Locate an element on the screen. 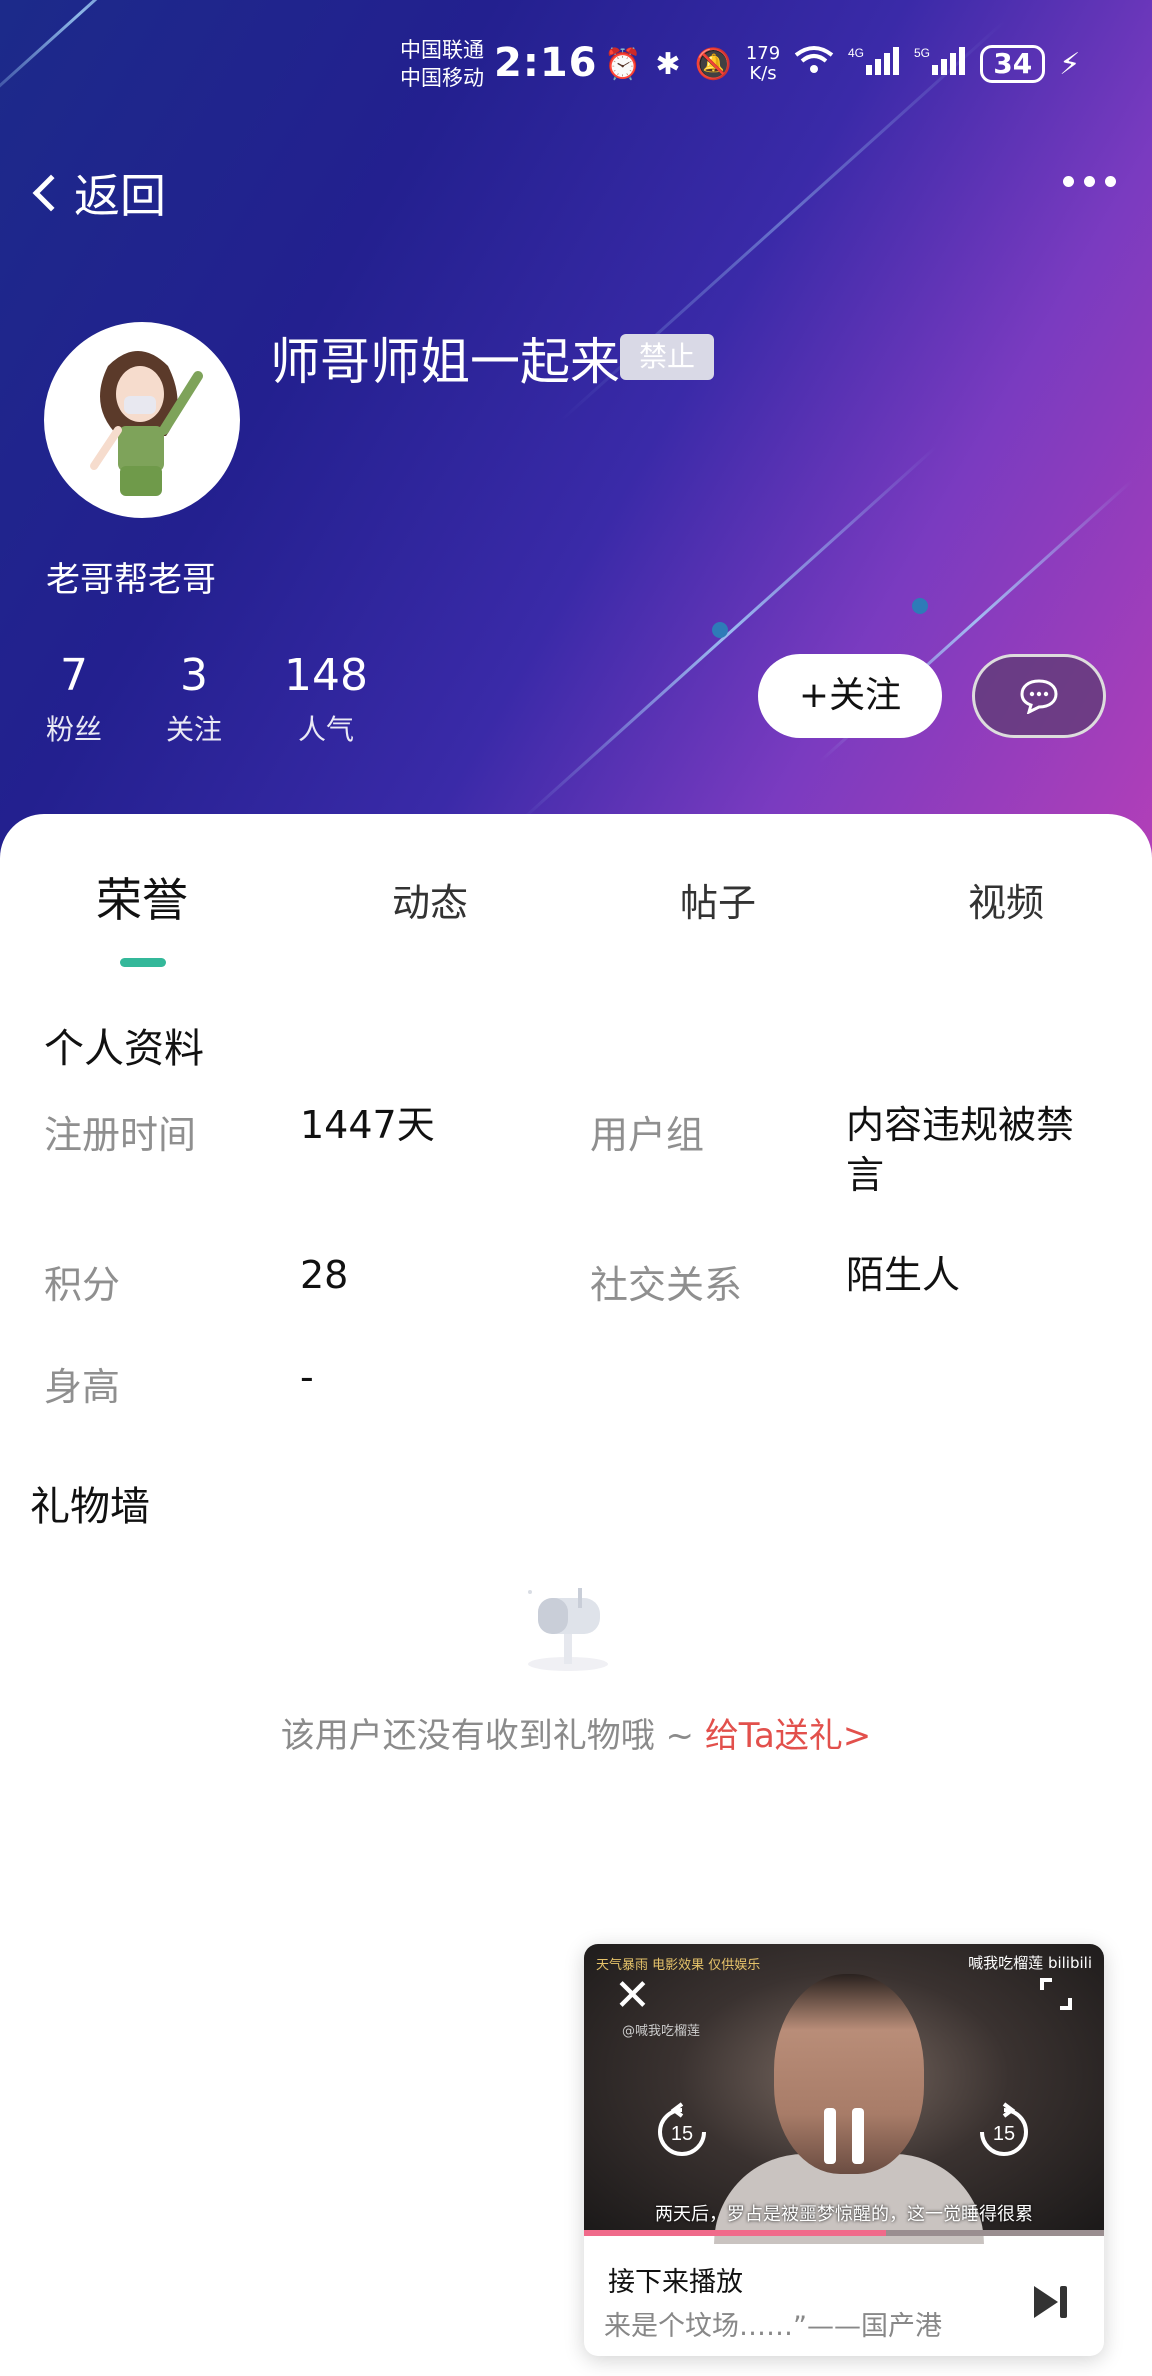 The height and width of the screenshot is (2376, 1152). forward-icon: 15 is located at coordinates (1004, 2129).